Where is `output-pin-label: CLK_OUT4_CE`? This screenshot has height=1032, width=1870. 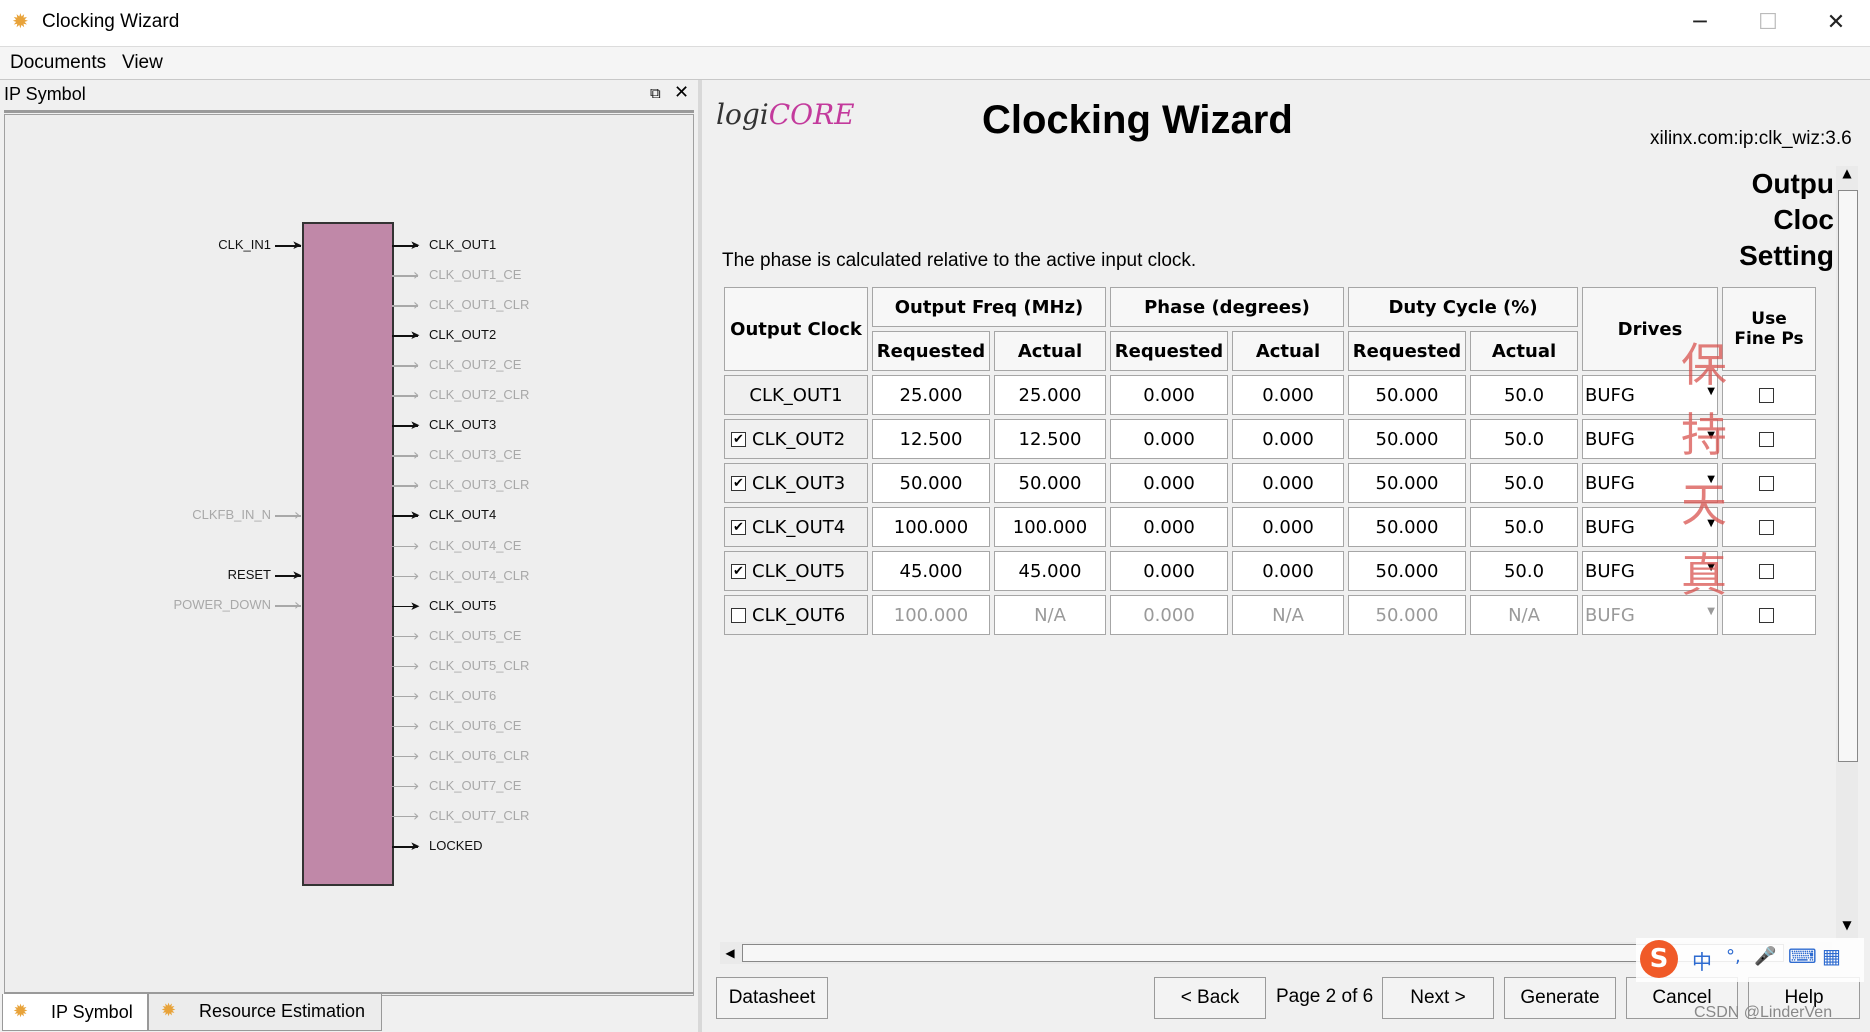 output-pin-label: CLK_OUT4_CE is located at coordinates (475, 545).